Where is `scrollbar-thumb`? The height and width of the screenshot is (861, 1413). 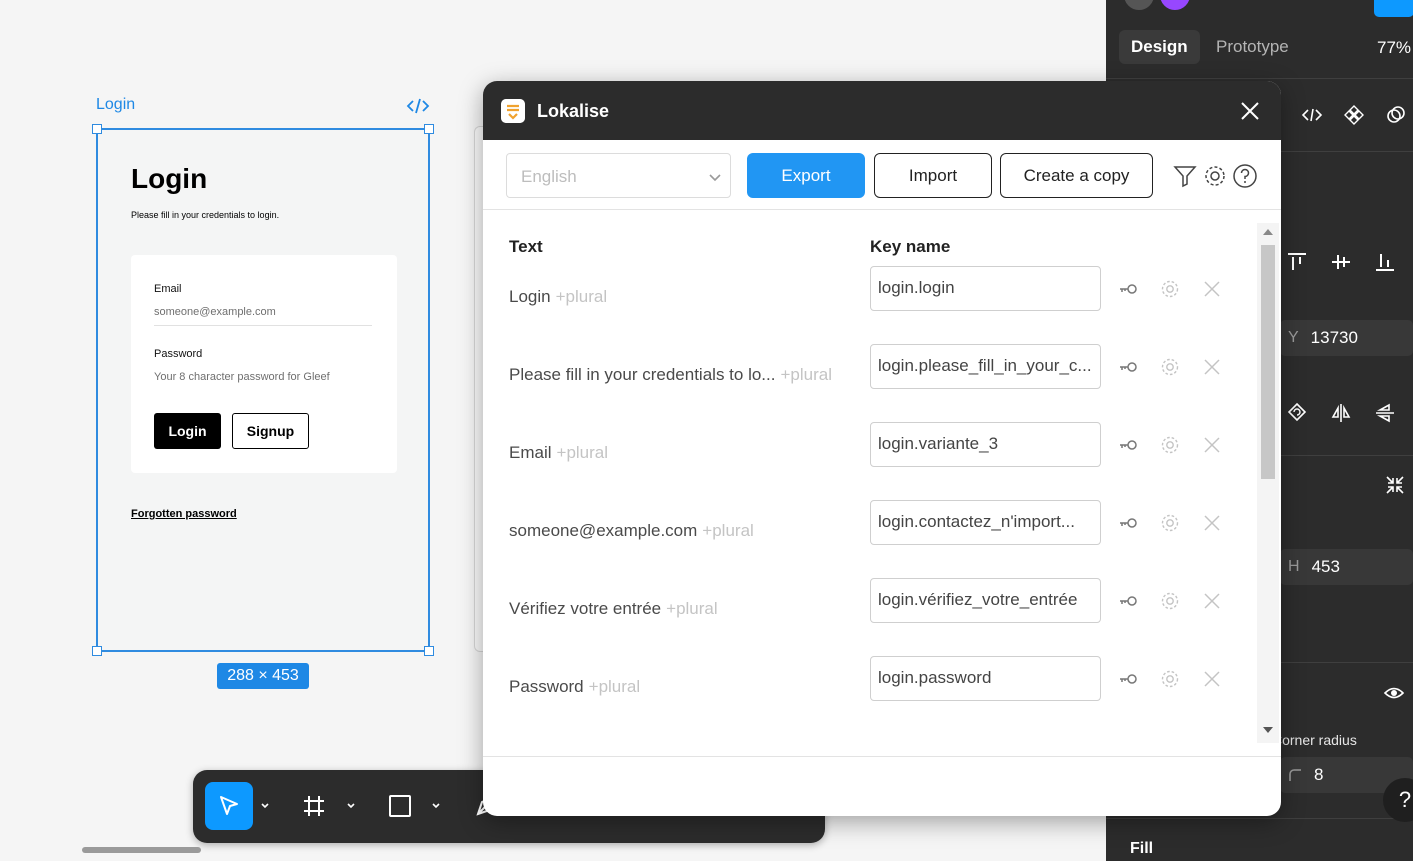 scrollbar-thumb is located at coordinates (1268, 362).